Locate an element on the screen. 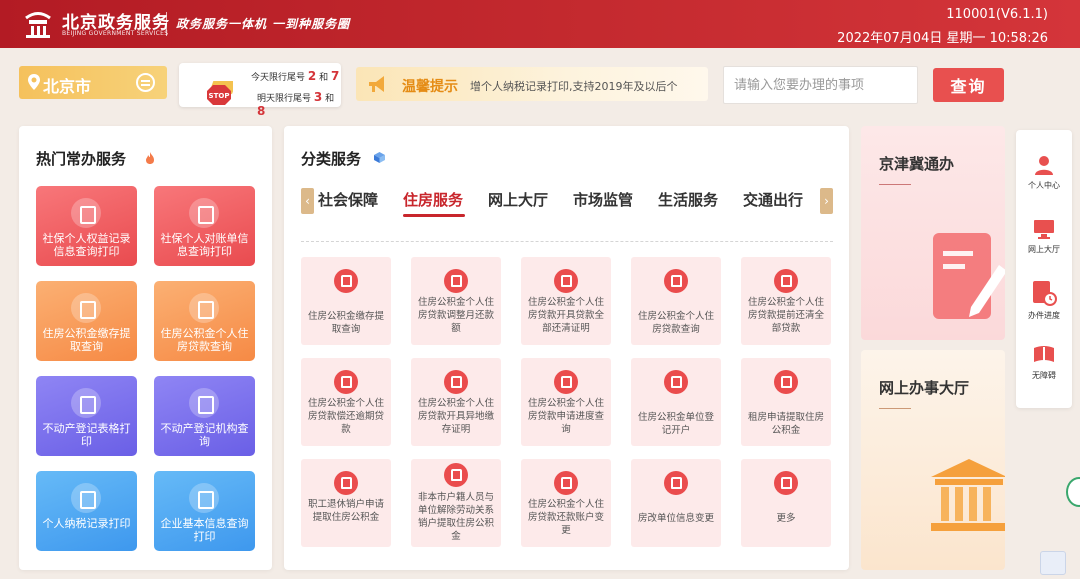 The image size is (1080, 579). dashed-divider is located at coordinates (567, 241).